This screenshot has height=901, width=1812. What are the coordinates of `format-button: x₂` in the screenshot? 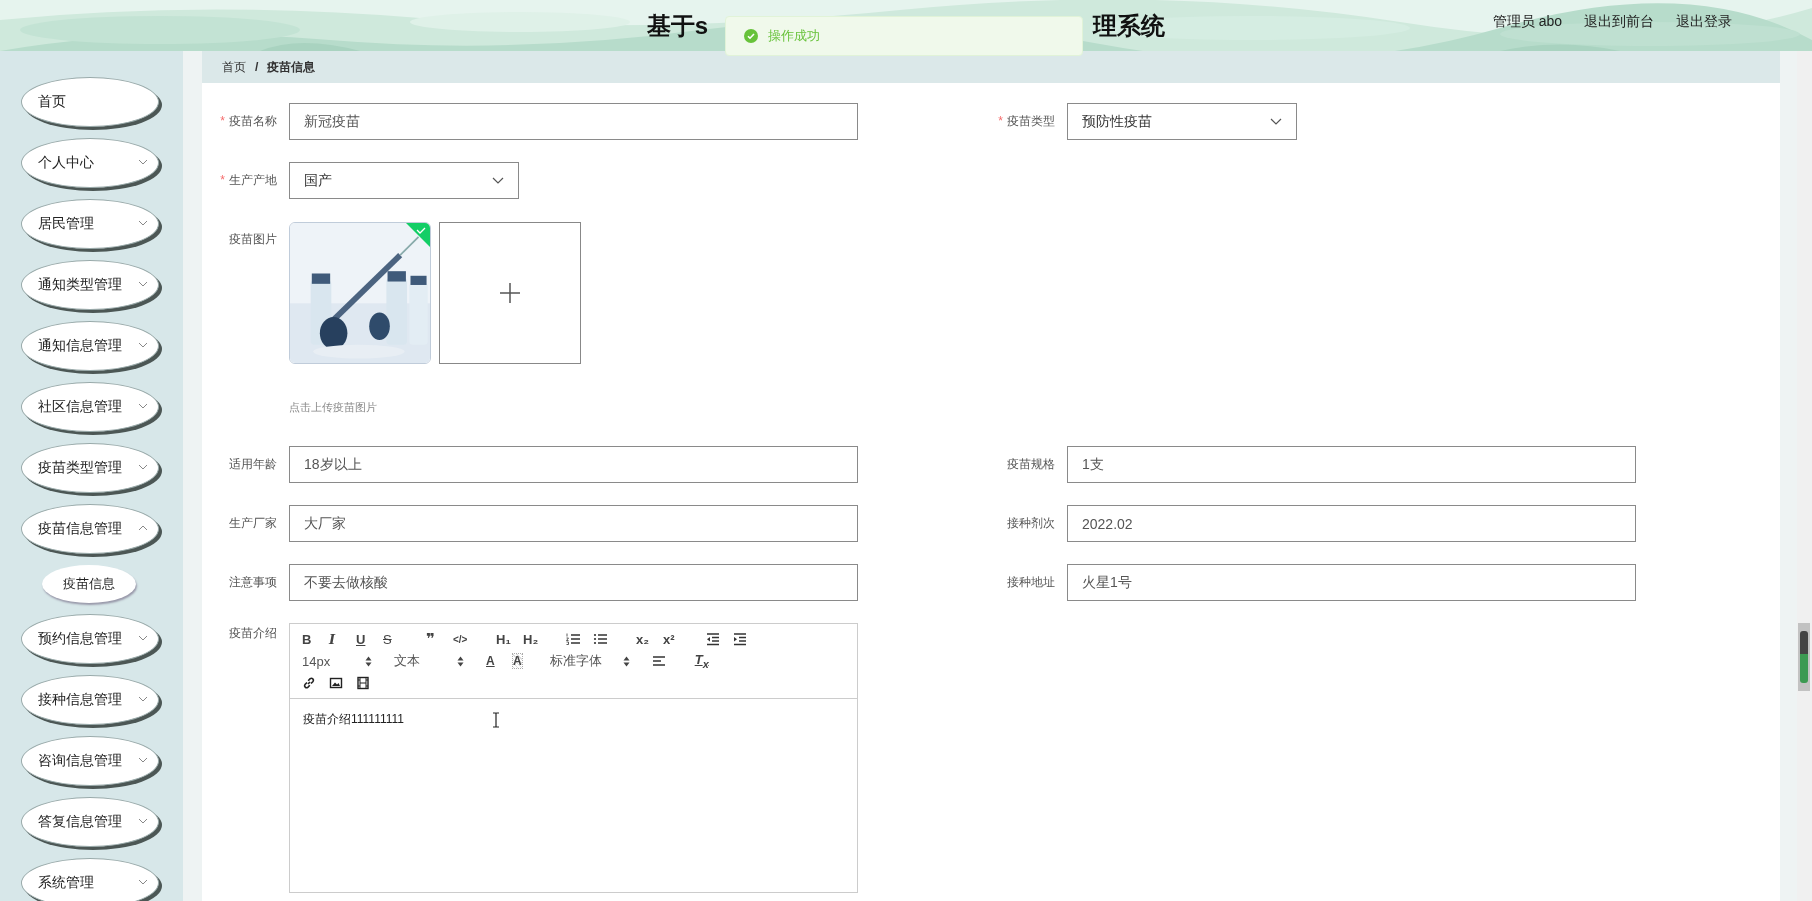 It's located at (649, 639).